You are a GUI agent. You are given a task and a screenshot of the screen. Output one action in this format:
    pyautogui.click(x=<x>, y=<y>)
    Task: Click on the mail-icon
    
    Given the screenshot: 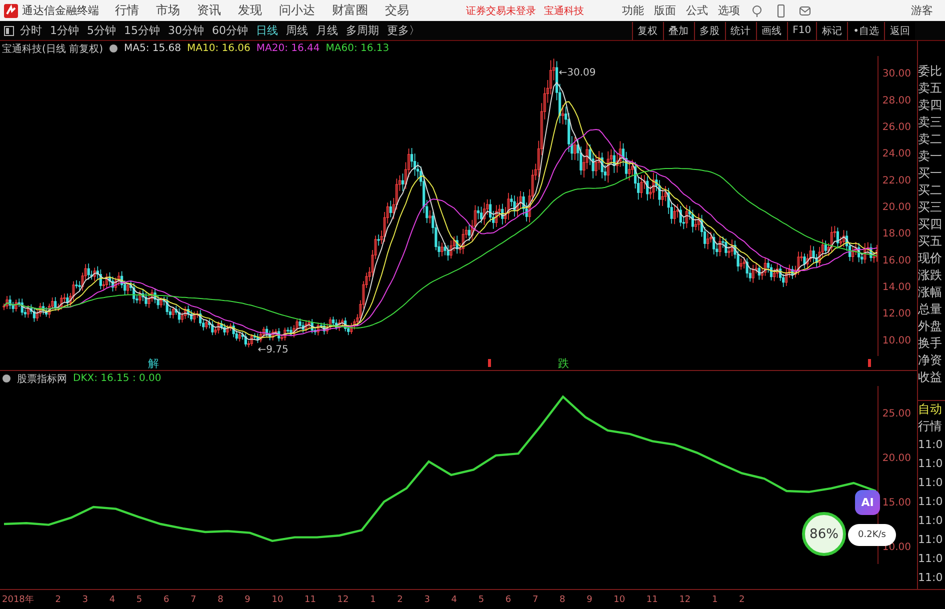 What is the action you would take?
    pyautogui.click(x=805, y=11)
    